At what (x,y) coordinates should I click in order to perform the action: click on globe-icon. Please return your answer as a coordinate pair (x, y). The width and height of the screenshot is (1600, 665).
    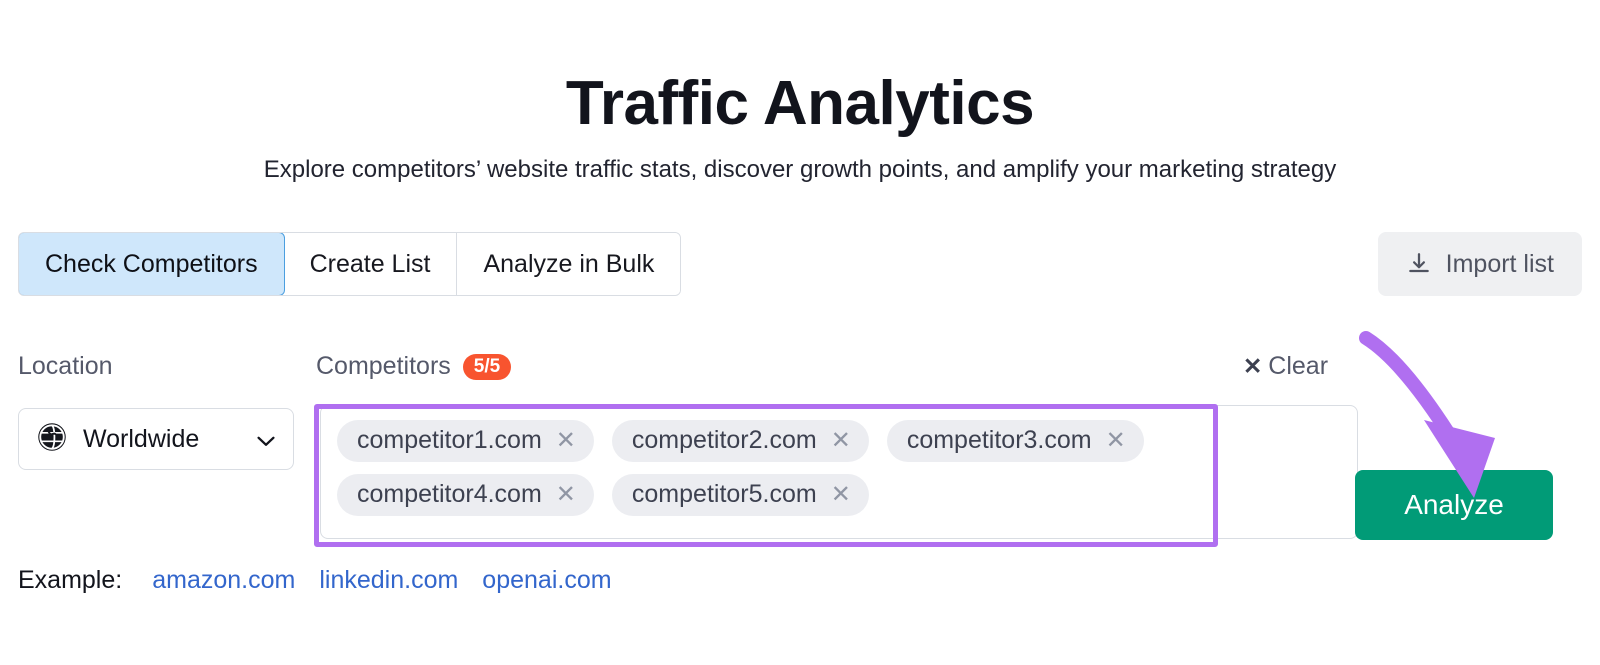
    Looking at the image, I should click on (52, 439).